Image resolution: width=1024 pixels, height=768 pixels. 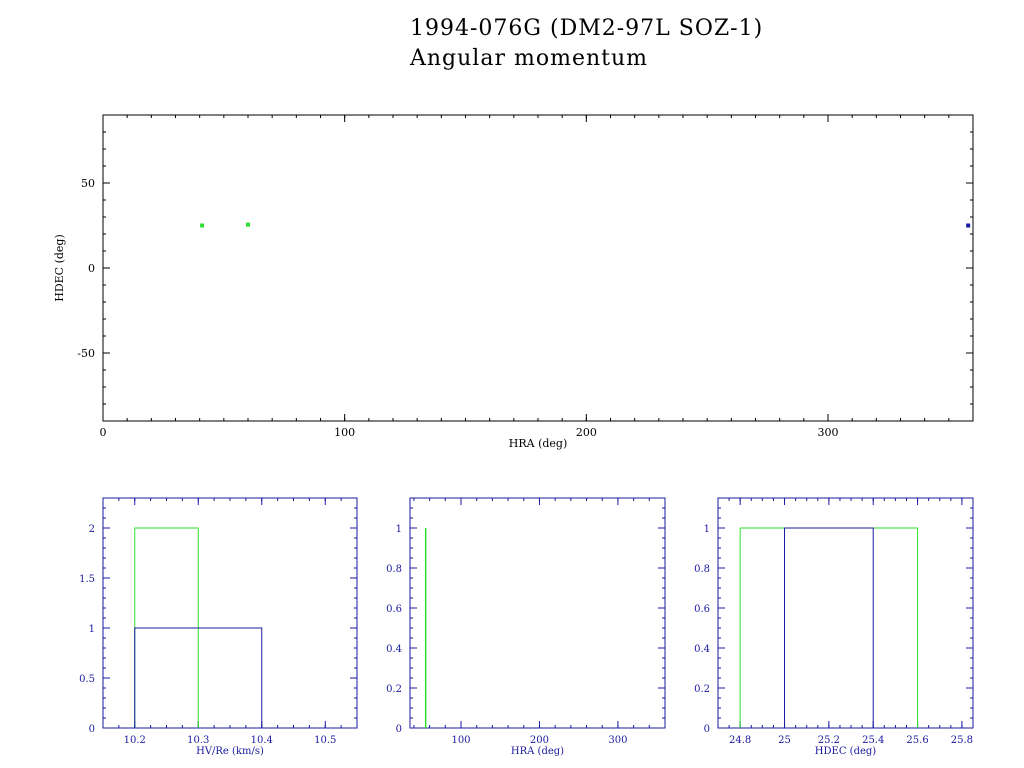 I want to click on x-tick-label: 10.5, so click(x=325, y=740).